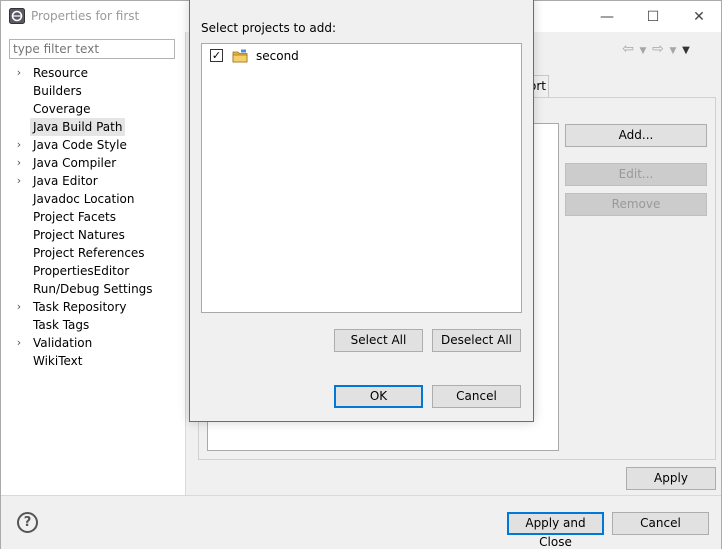 The height and width of the screenshot is (549, 722). What do you see at coordinates (658, 49) in the screenshot?
I see `forward-arrow-icon: ⇨` at bounding box center [658, 49].